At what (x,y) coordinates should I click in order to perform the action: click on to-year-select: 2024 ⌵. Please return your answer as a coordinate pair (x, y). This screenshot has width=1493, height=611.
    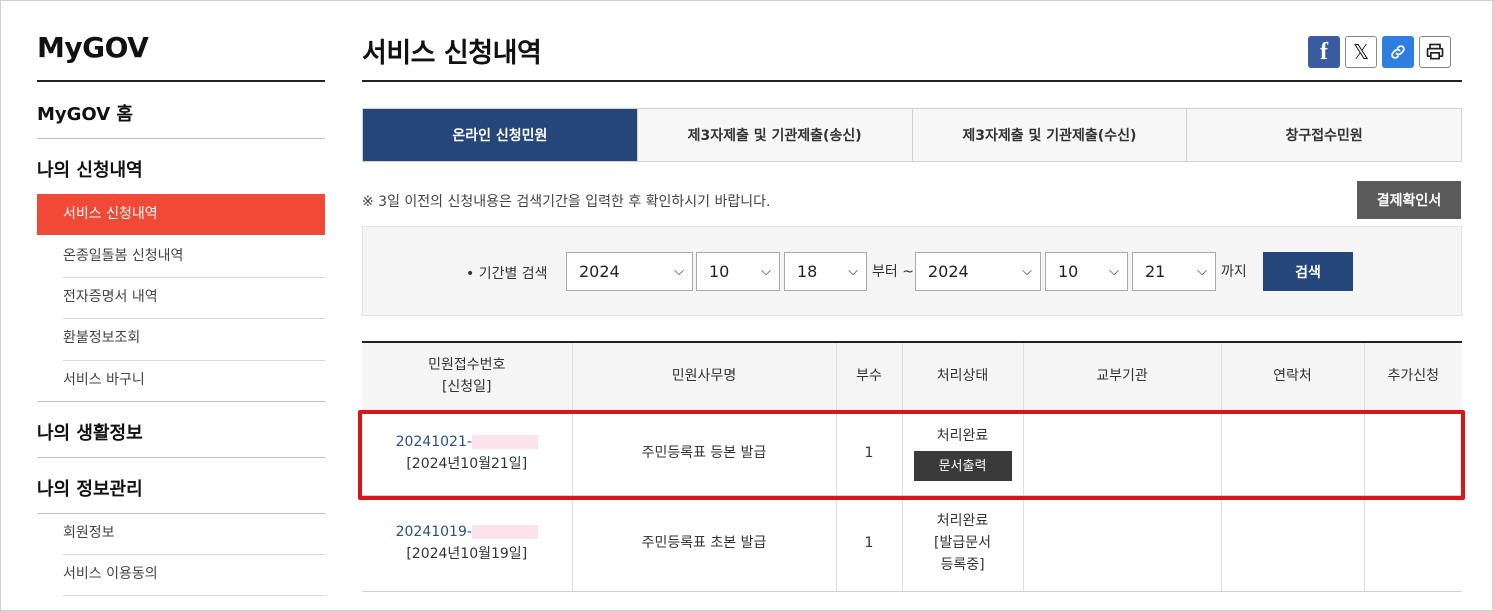
    Looking at the image, I should click on (978, 271).